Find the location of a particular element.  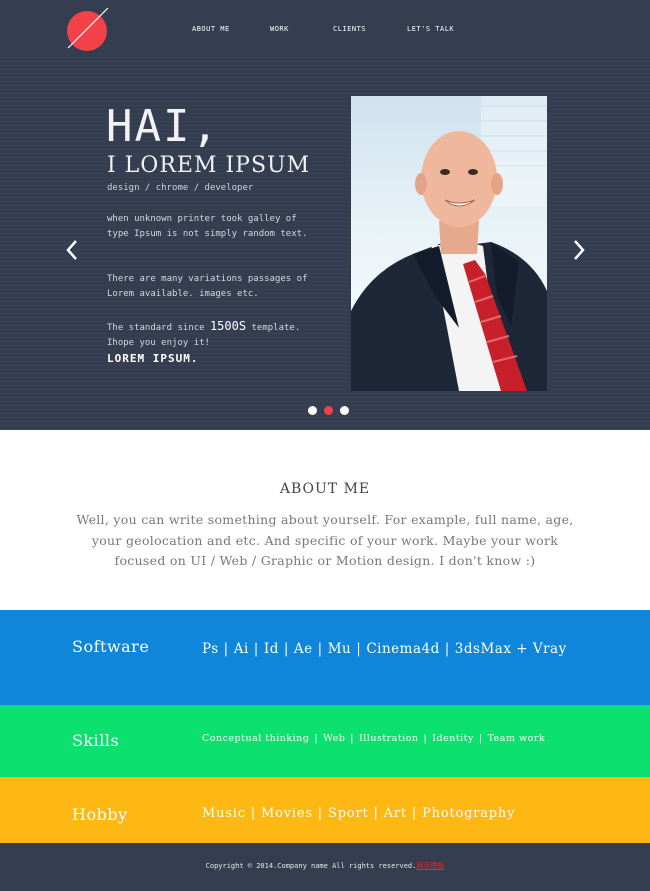

skill-item: Team work is located at coordinates (516, 738).